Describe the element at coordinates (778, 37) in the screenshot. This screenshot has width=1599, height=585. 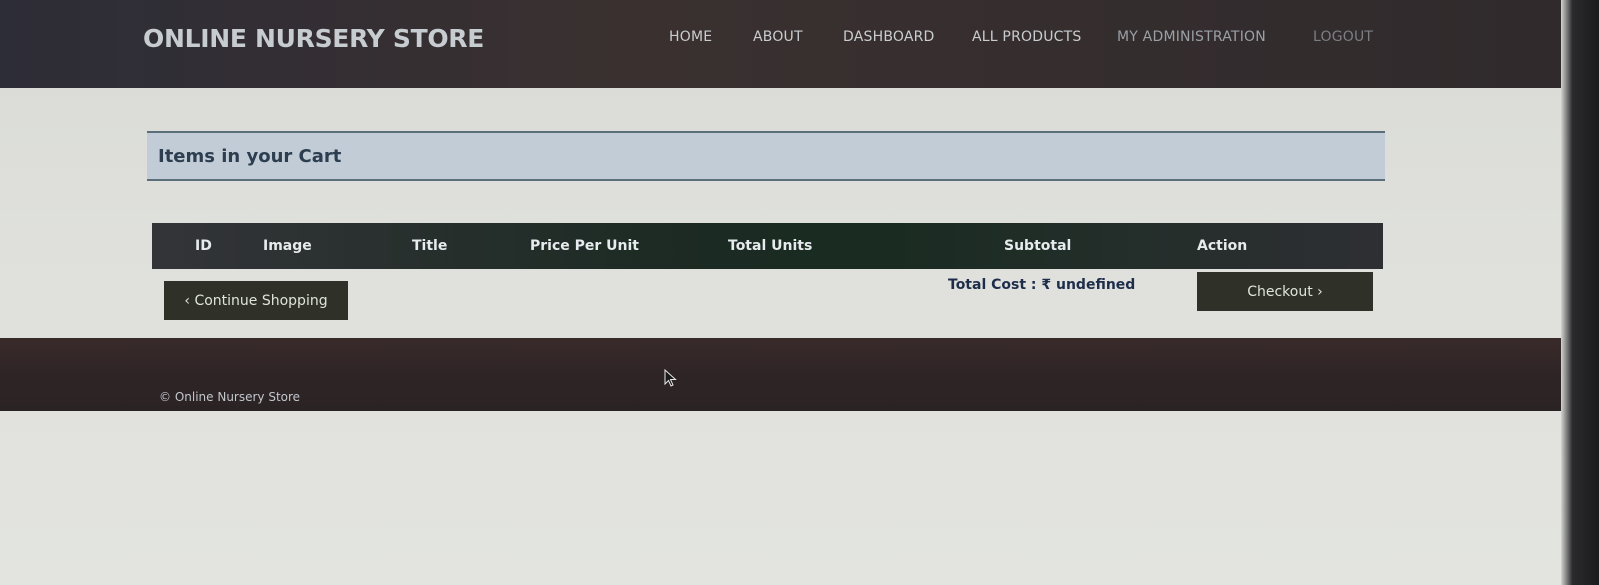
I see `nav-about: ABOUT` at that location.